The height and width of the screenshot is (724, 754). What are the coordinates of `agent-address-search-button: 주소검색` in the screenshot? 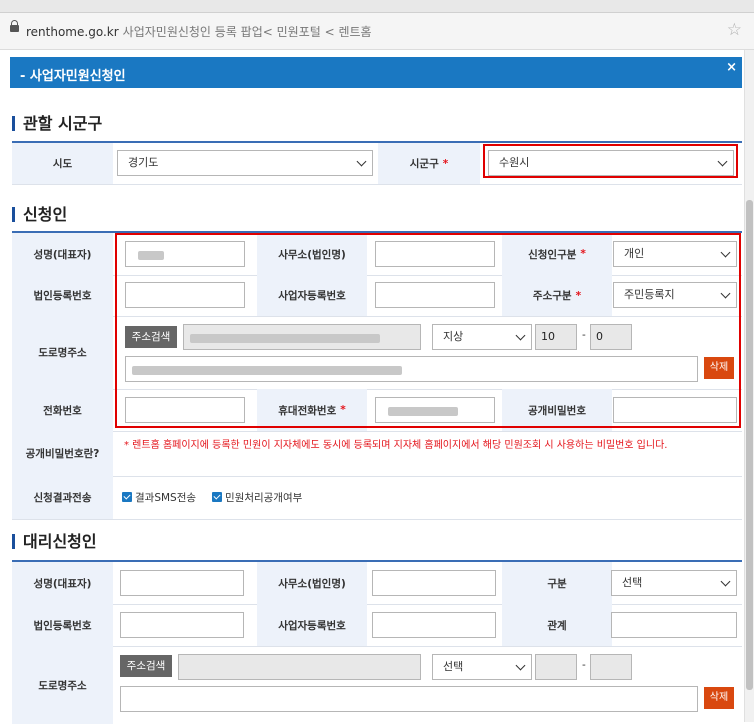 It's located at (146, 666).